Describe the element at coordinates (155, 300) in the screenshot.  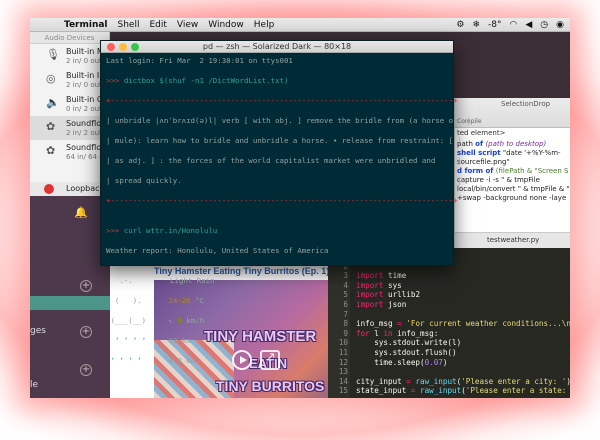
I see `weather-row: ( ). 24-26 °C` at that location.